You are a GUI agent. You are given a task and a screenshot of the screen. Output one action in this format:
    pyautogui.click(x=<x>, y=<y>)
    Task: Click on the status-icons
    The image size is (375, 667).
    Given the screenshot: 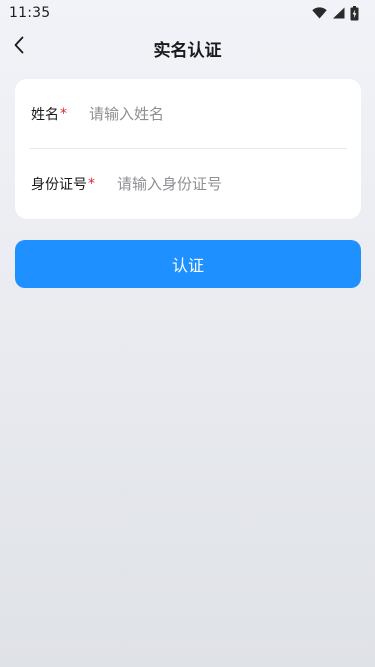 What is the action you would take?
    pyautogui.click(x=335, y=13)
    